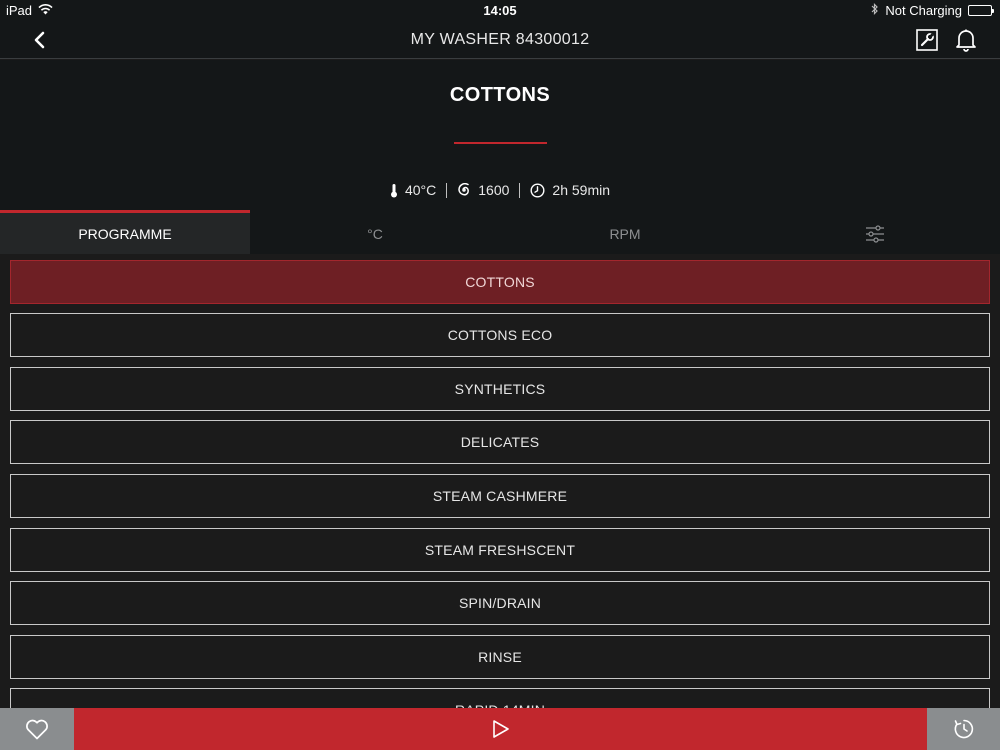  I want to click on settings-tabs: PROGRAMME °C RPM, so click(500, 232).